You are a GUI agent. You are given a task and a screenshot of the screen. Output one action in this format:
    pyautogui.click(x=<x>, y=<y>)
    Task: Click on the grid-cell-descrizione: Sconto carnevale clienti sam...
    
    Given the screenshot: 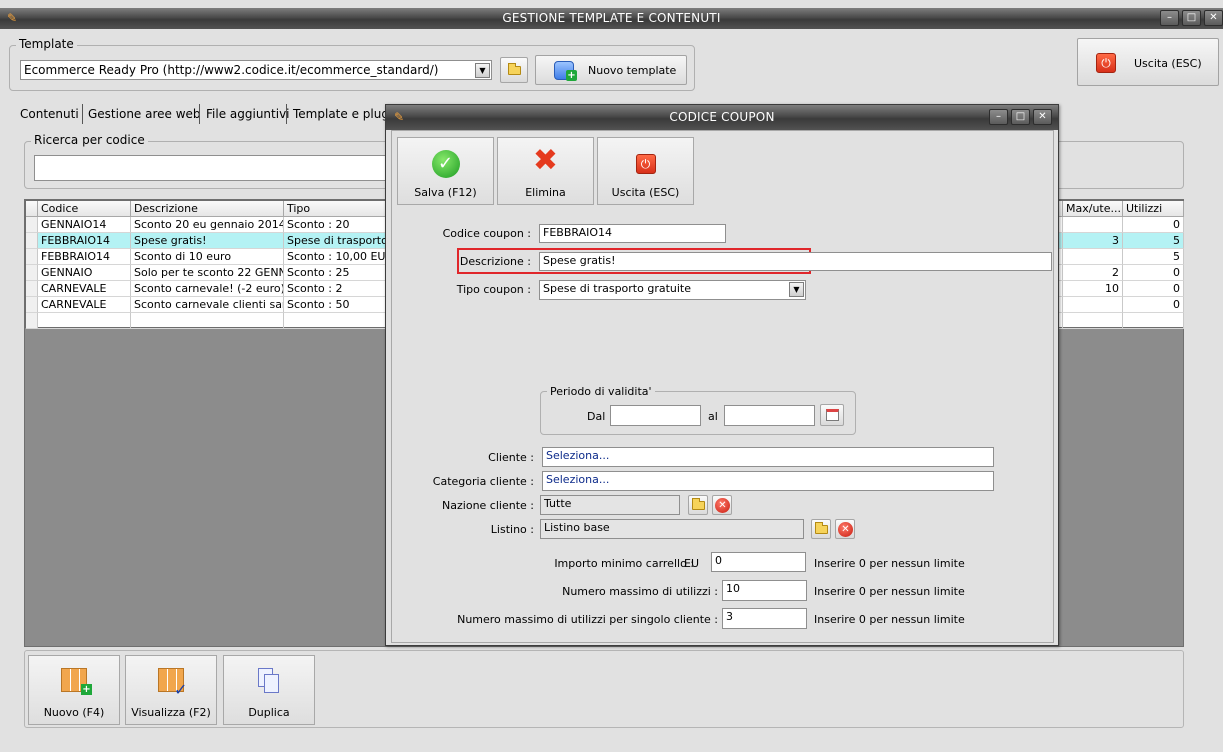 What is the action you would take?
    pyautogui.click(x=207, y=305)
    